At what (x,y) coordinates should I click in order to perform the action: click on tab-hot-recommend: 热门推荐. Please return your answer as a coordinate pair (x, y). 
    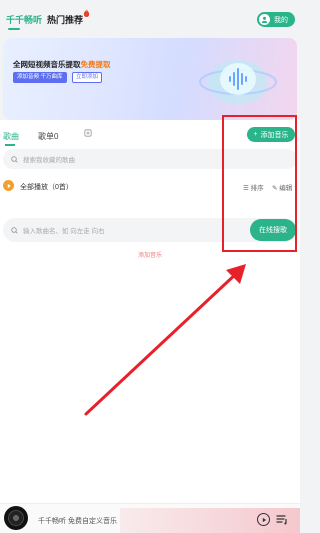
    Looking at the image, I should click on (65, 19).